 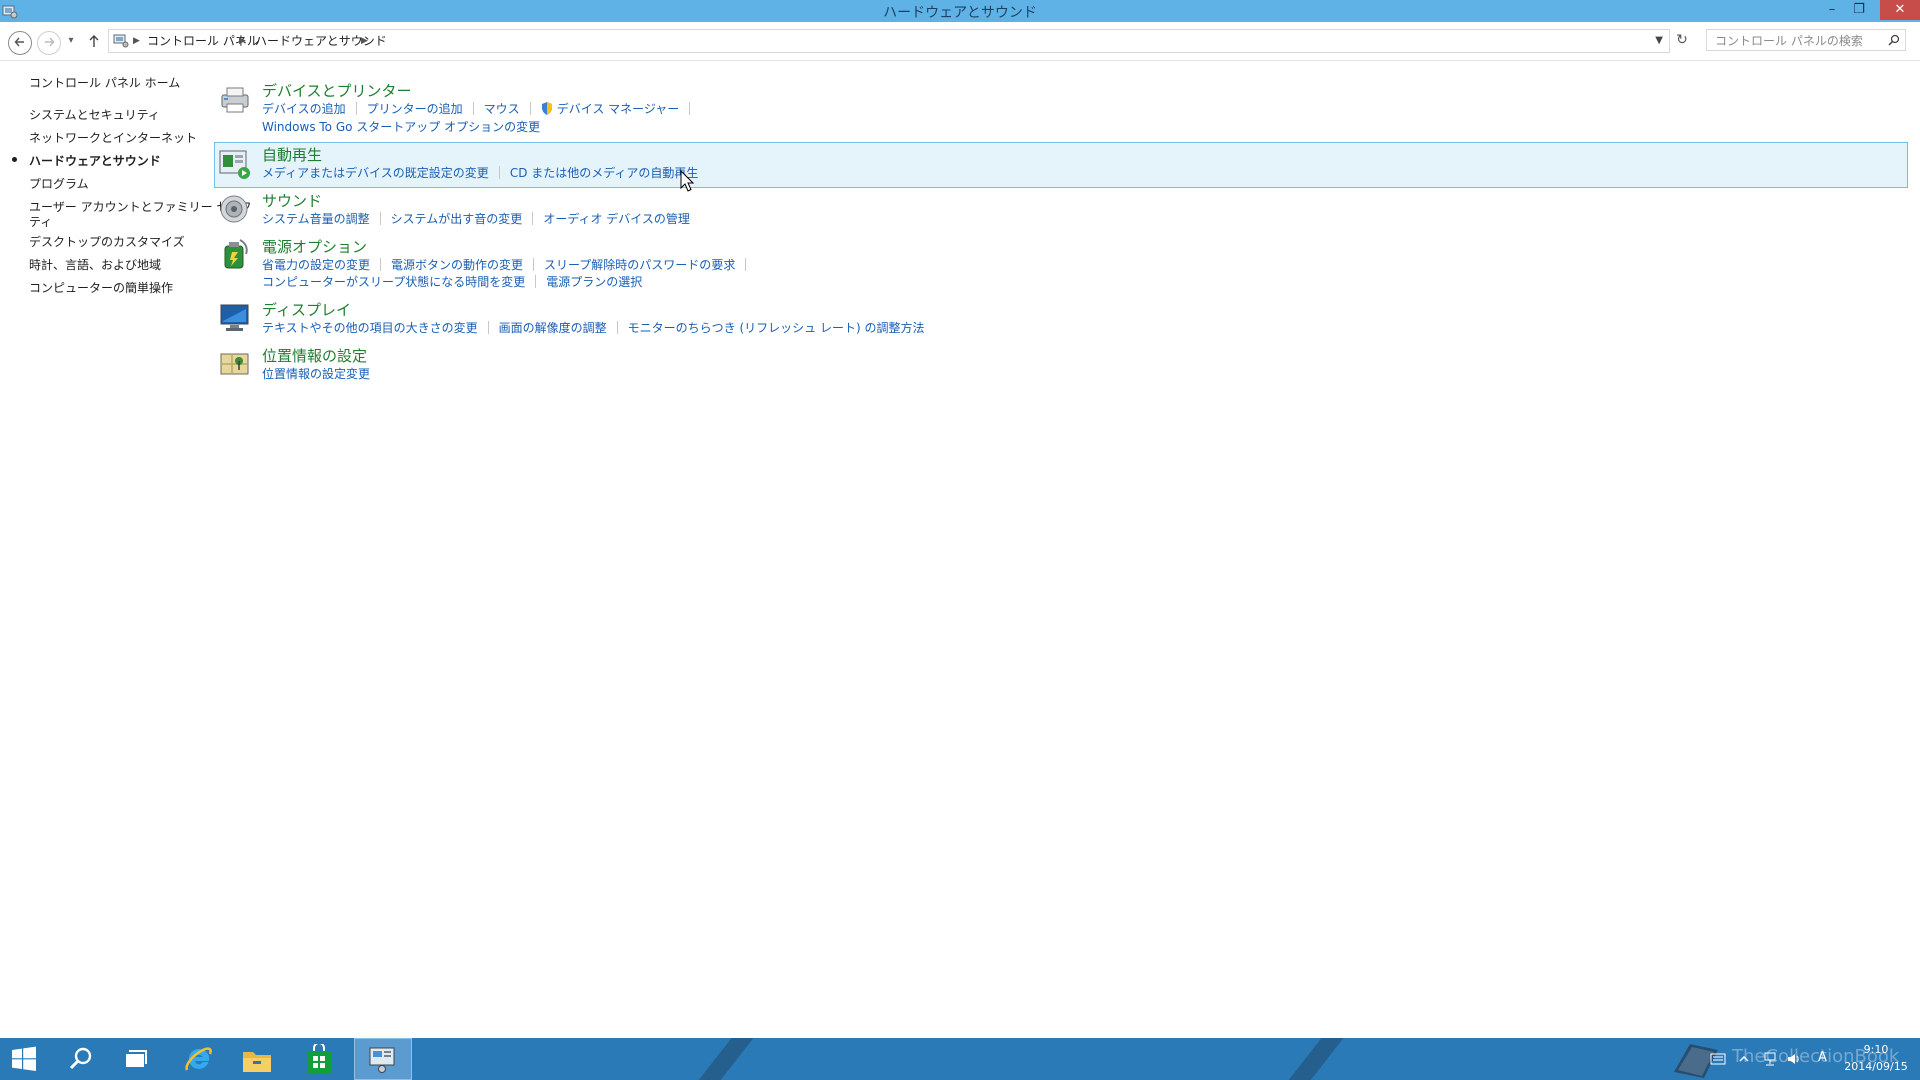 What do you see at coordinates (235, 100) in the screenshot?
I see `printer-icon` at bounding box center [235, 100].